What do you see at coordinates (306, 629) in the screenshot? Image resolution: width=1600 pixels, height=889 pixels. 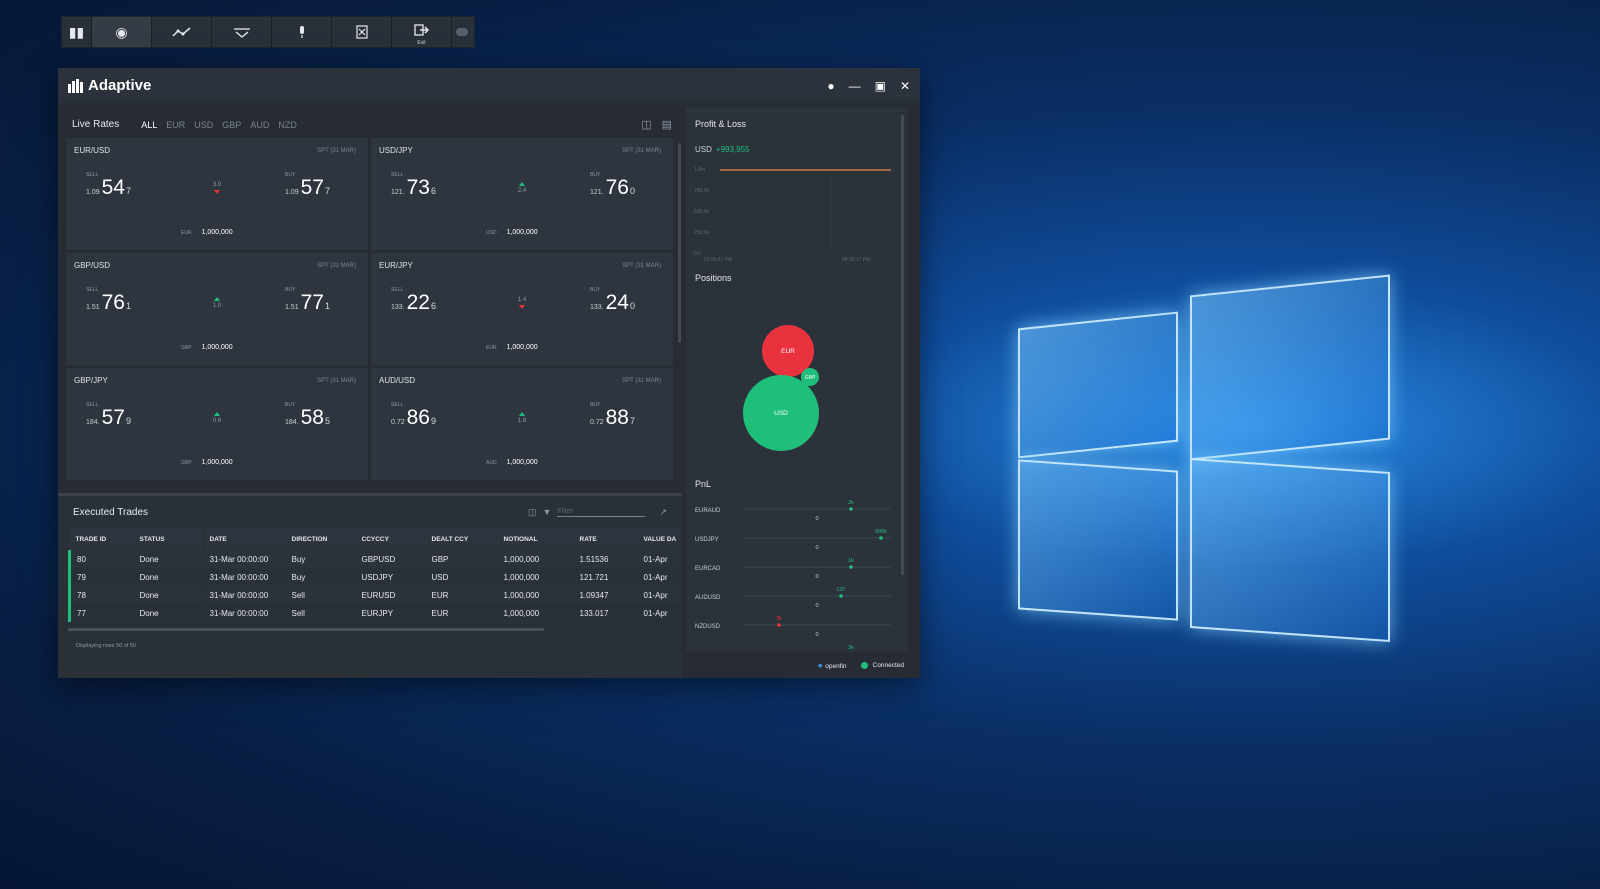 I see `trades-horizontal-scrollbar` at bounding box center [306, 629].